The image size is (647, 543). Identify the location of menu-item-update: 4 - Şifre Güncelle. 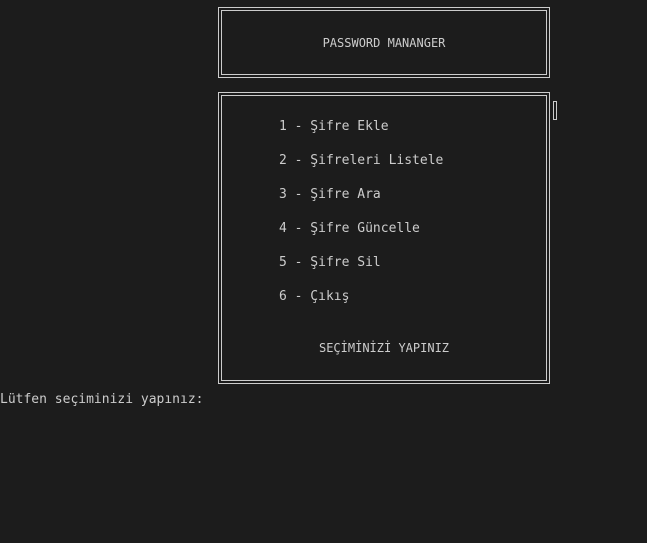
(349, 228).